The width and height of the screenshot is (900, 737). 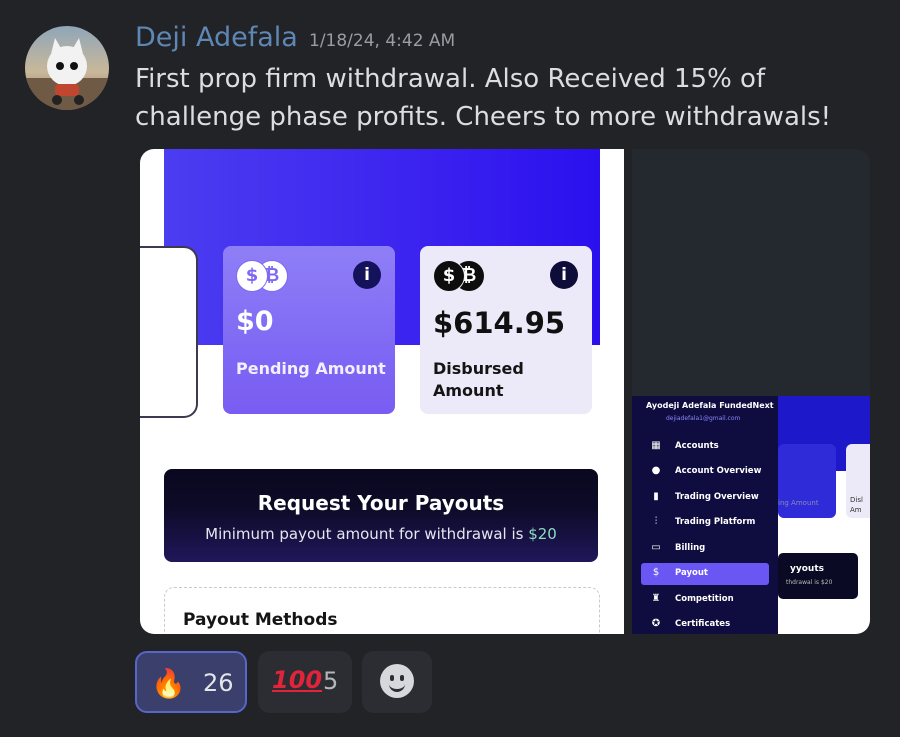 What do you see at coordinates (311, 368) in the screenshot?
I see `pending-amount-label: Pending Amount` at bounding box center [311, 368].